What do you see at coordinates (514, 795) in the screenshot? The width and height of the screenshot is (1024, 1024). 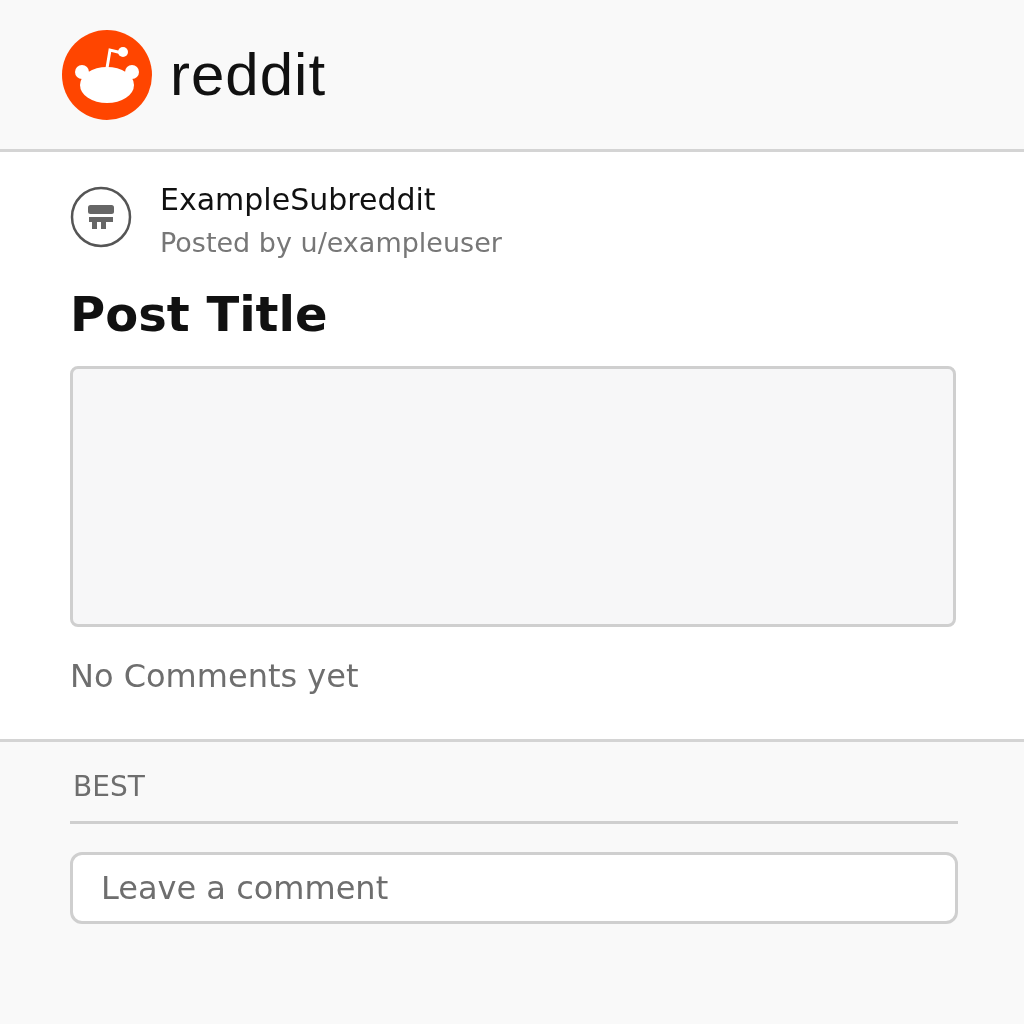 I see `sort-label: BEST` at bounding box center [514, 795].